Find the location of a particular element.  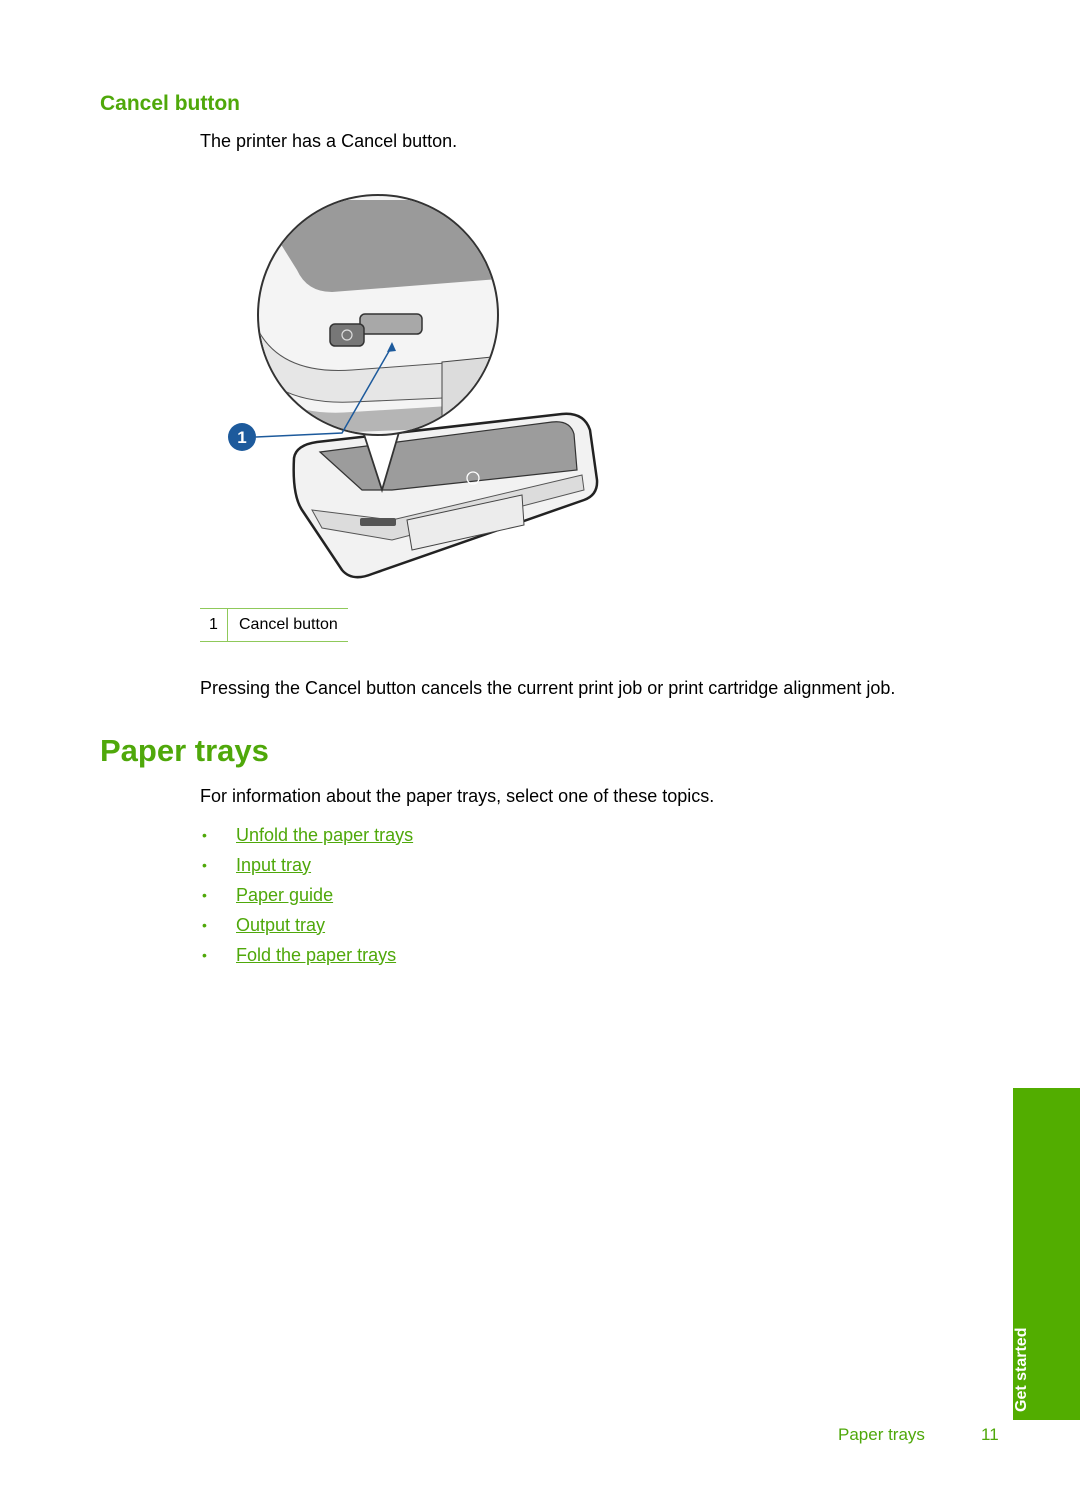

magnified-cancel-button is located at coordinates (391, 324).